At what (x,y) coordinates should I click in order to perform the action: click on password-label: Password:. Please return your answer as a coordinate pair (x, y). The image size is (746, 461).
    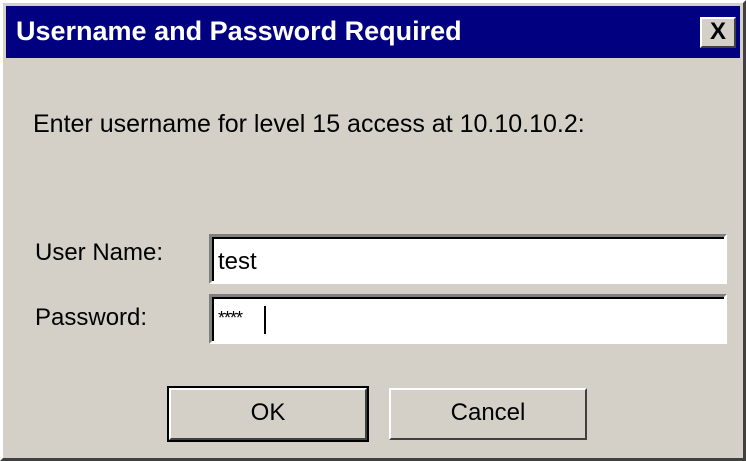
    Looking at the image, I should click on (91, 317).